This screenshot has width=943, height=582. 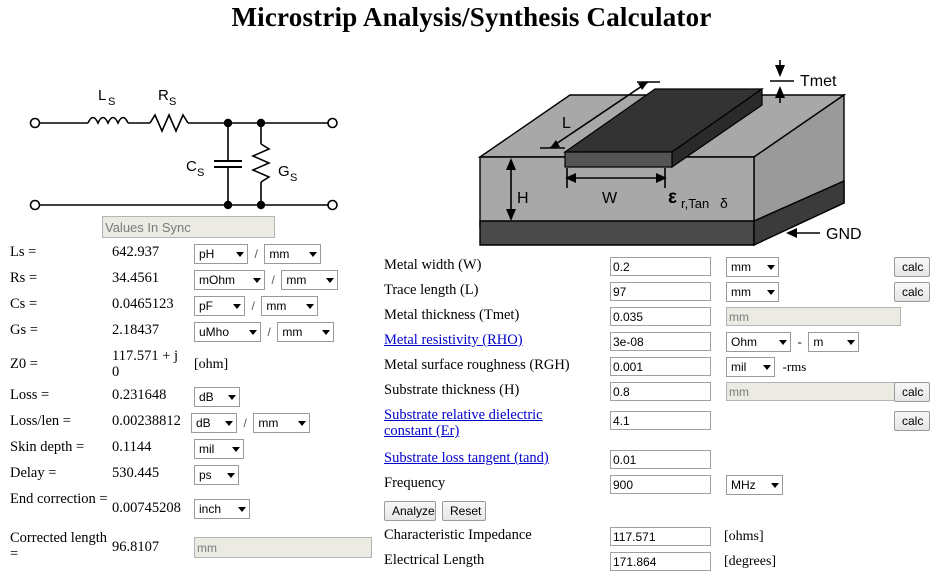 I want to click on input-loss-tangent: 0.01, so click(x=660, y=459).